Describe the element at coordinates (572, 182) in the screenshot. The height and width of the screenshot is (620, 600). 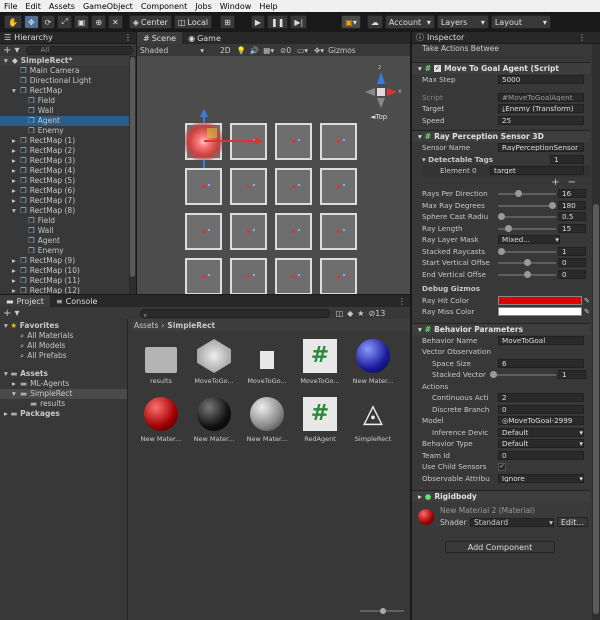
I see `remove-element-icon: −` at that location.